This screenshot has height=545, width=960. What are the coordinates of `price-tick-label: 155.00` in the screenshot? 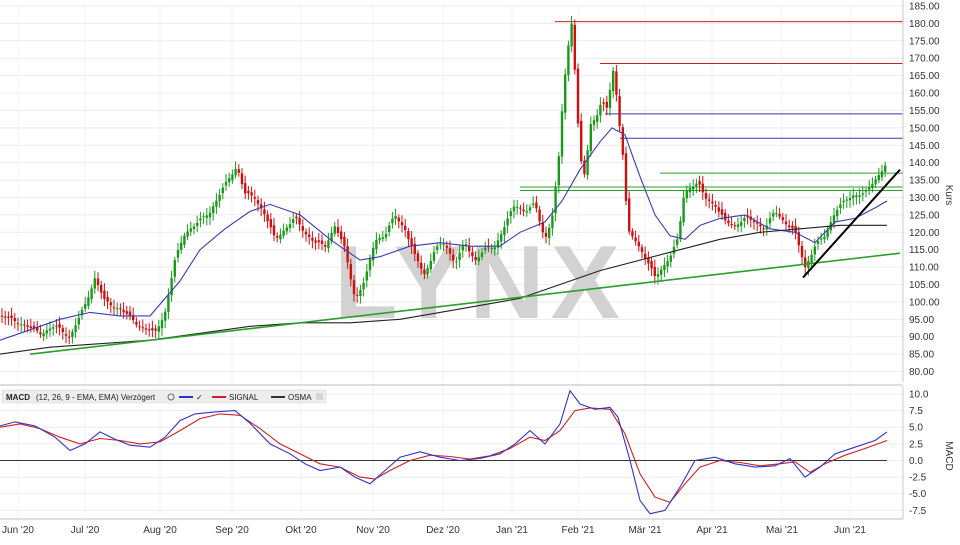 It's located at (924, 111).